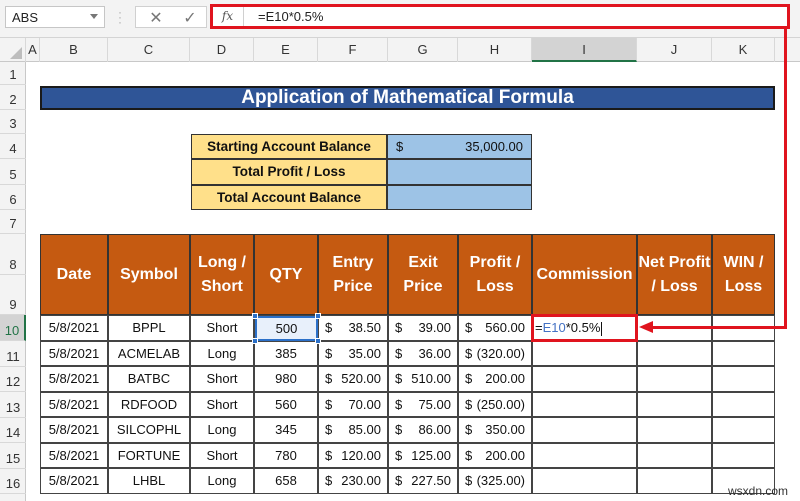 This screenshot has height=501, width=800. What do you see at coordinates (353, 328) in the screenshot?
I see `cell-entry: $38.50` at bounding box center [353, 328].